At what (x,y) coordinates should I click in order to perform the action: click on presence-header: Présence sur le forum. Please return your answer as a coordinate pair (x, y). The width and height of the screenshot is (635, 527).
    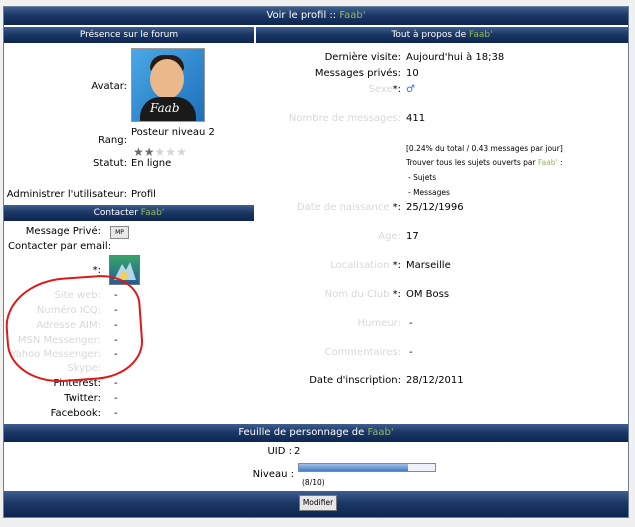
    Looking at the image, I should click on (129, 35).